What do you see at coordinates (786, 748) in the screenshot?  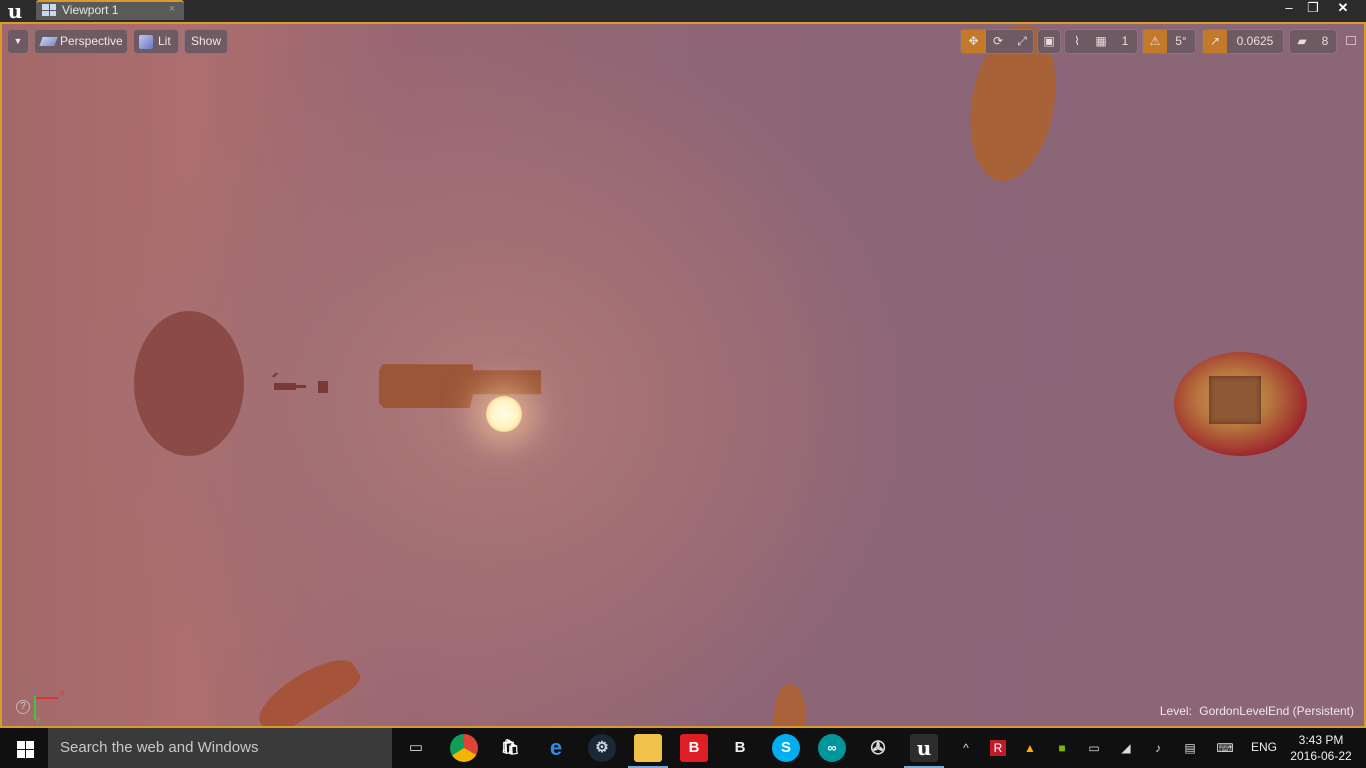 I see `skype-icon: S` at bounding box center [786, 748].